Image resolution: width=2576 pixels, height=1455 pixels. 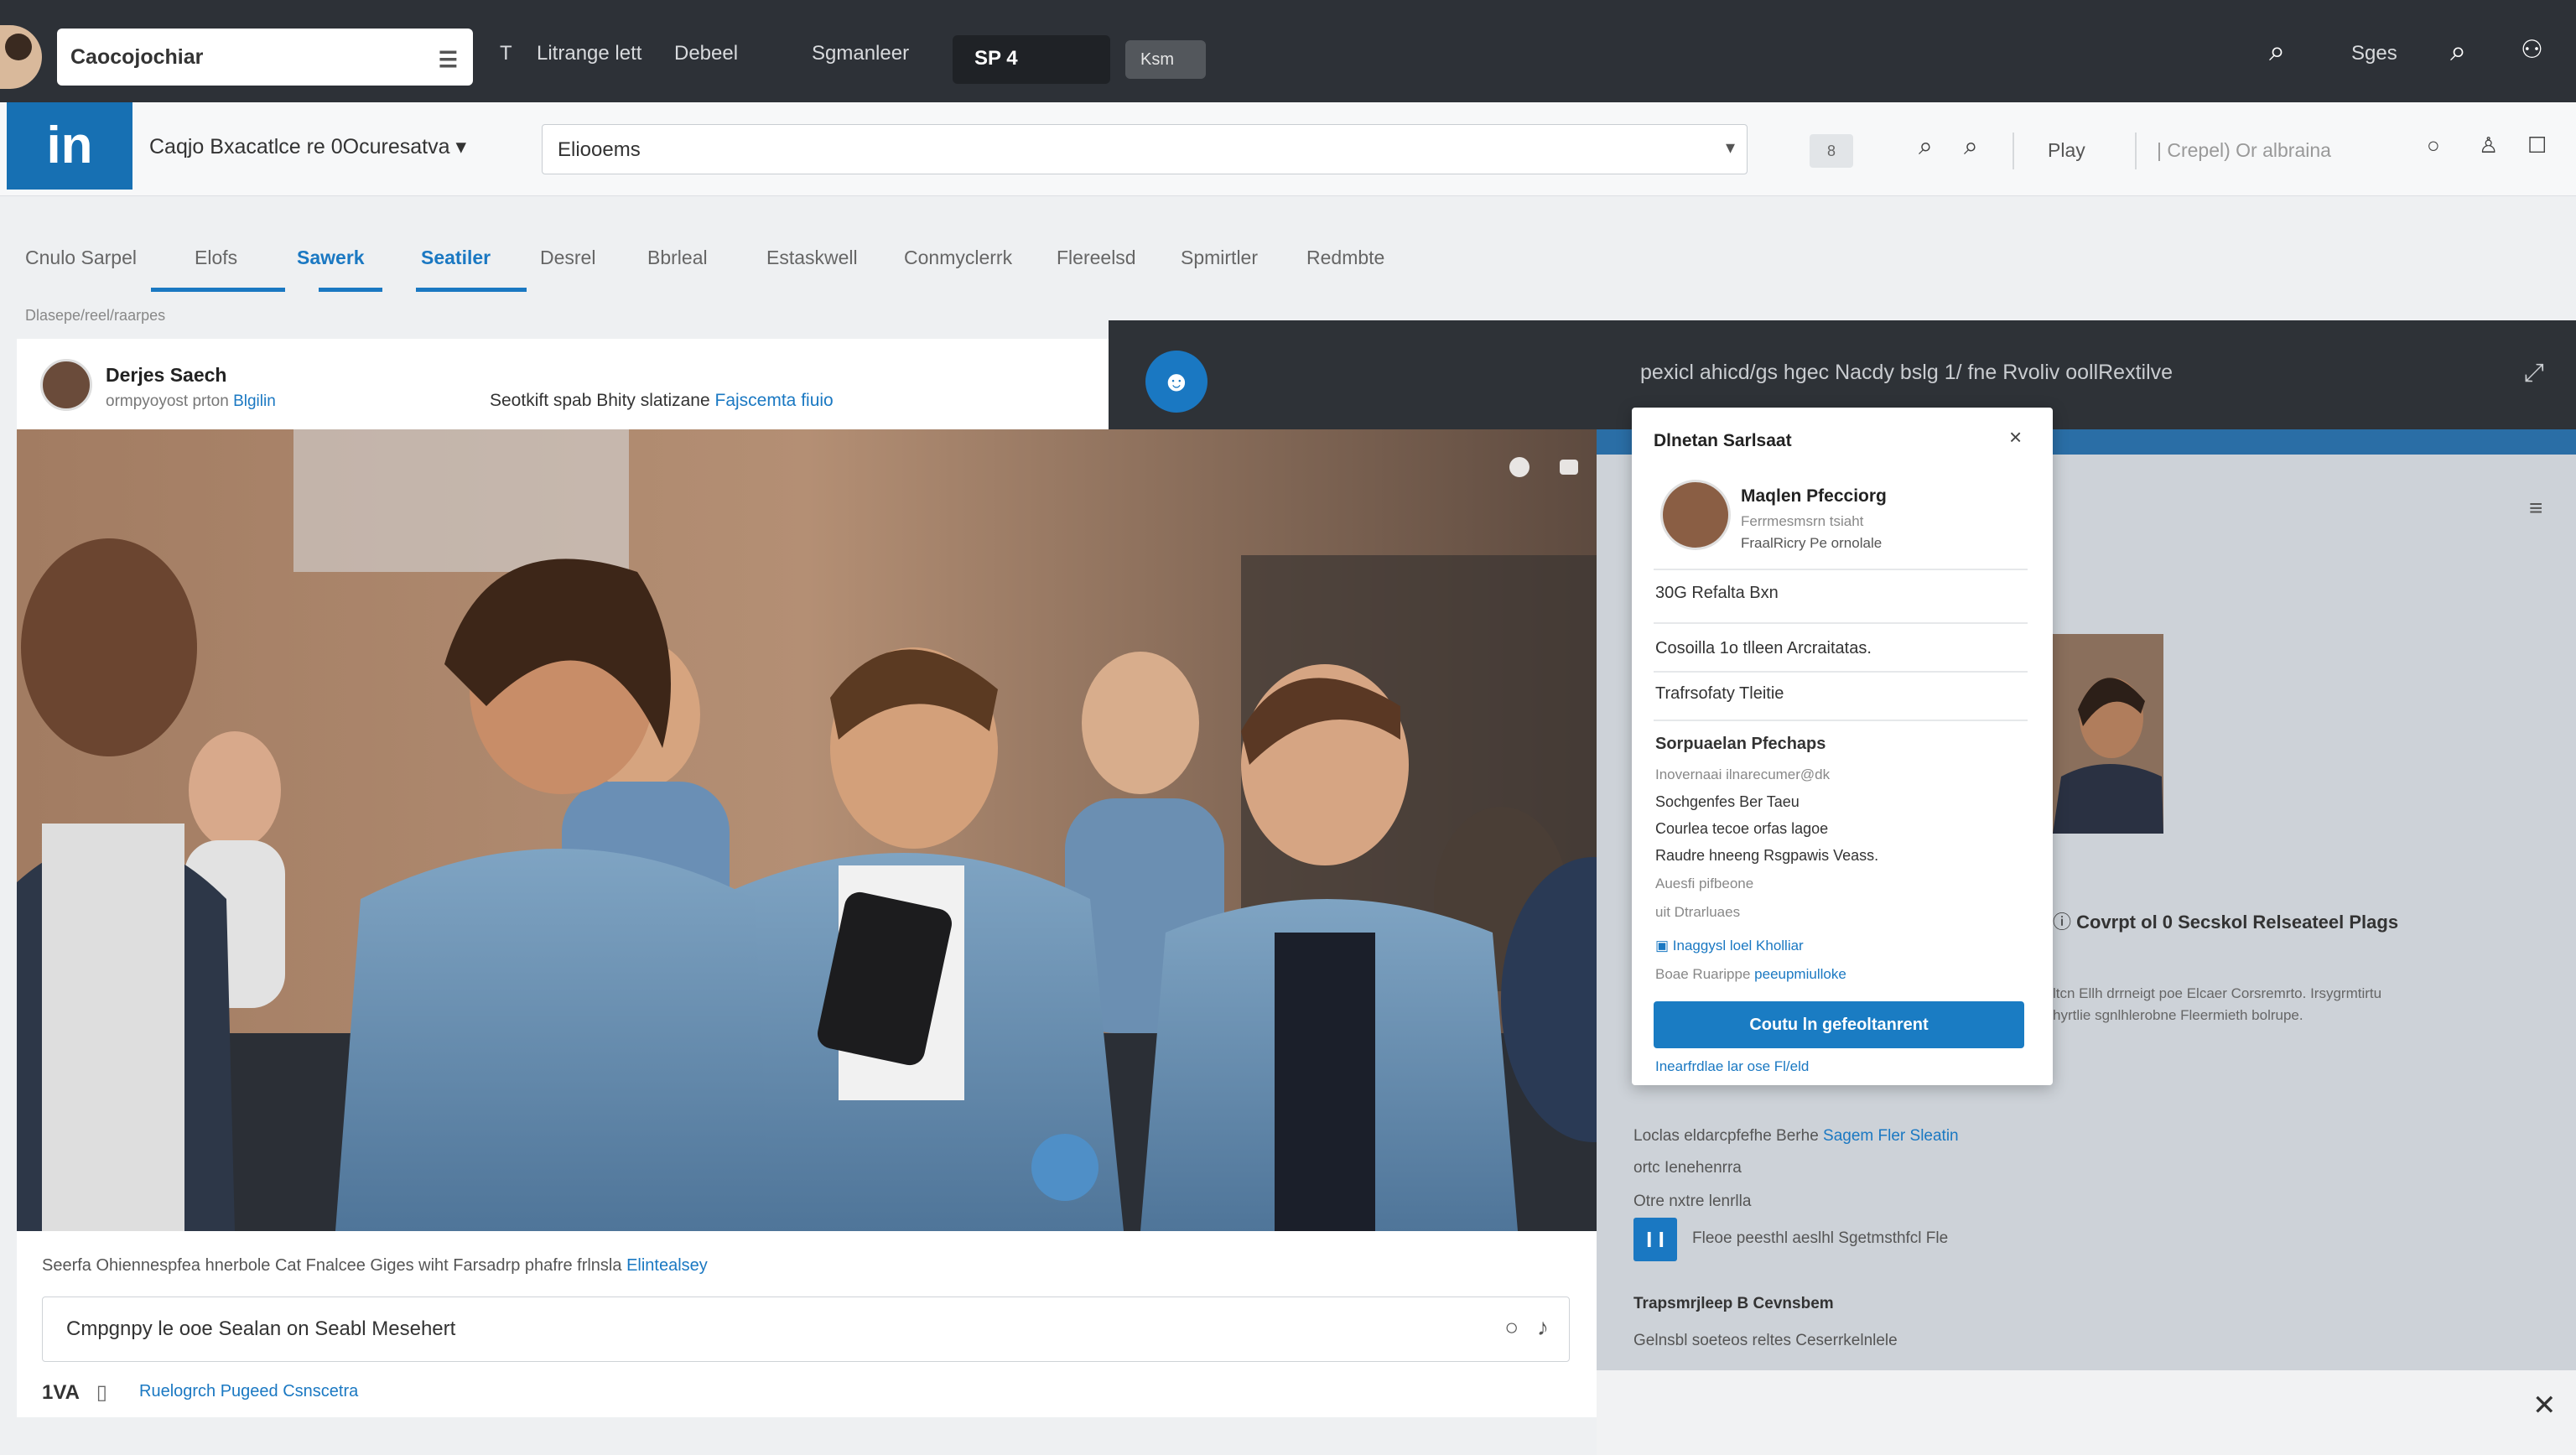 What do you see at coordinates (74, 1392) in the screenshot?
I see `reaction-count: 1VA ▯` at bounding box center [74, 1392].